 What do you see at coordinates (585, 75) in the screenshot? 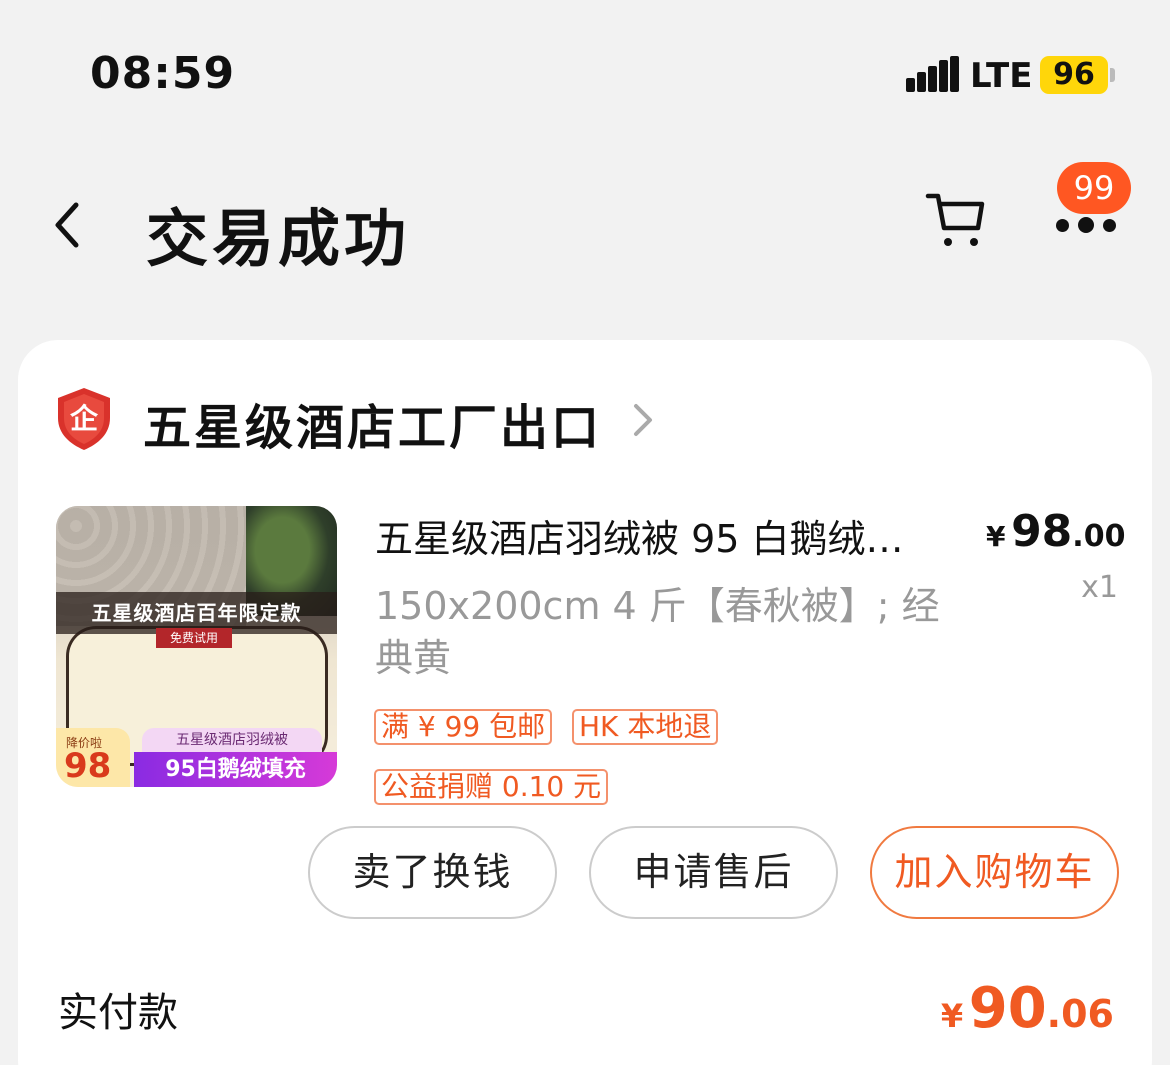
I see `status-bar: 08:59 LTE 96` at bounding box center [585, 75].